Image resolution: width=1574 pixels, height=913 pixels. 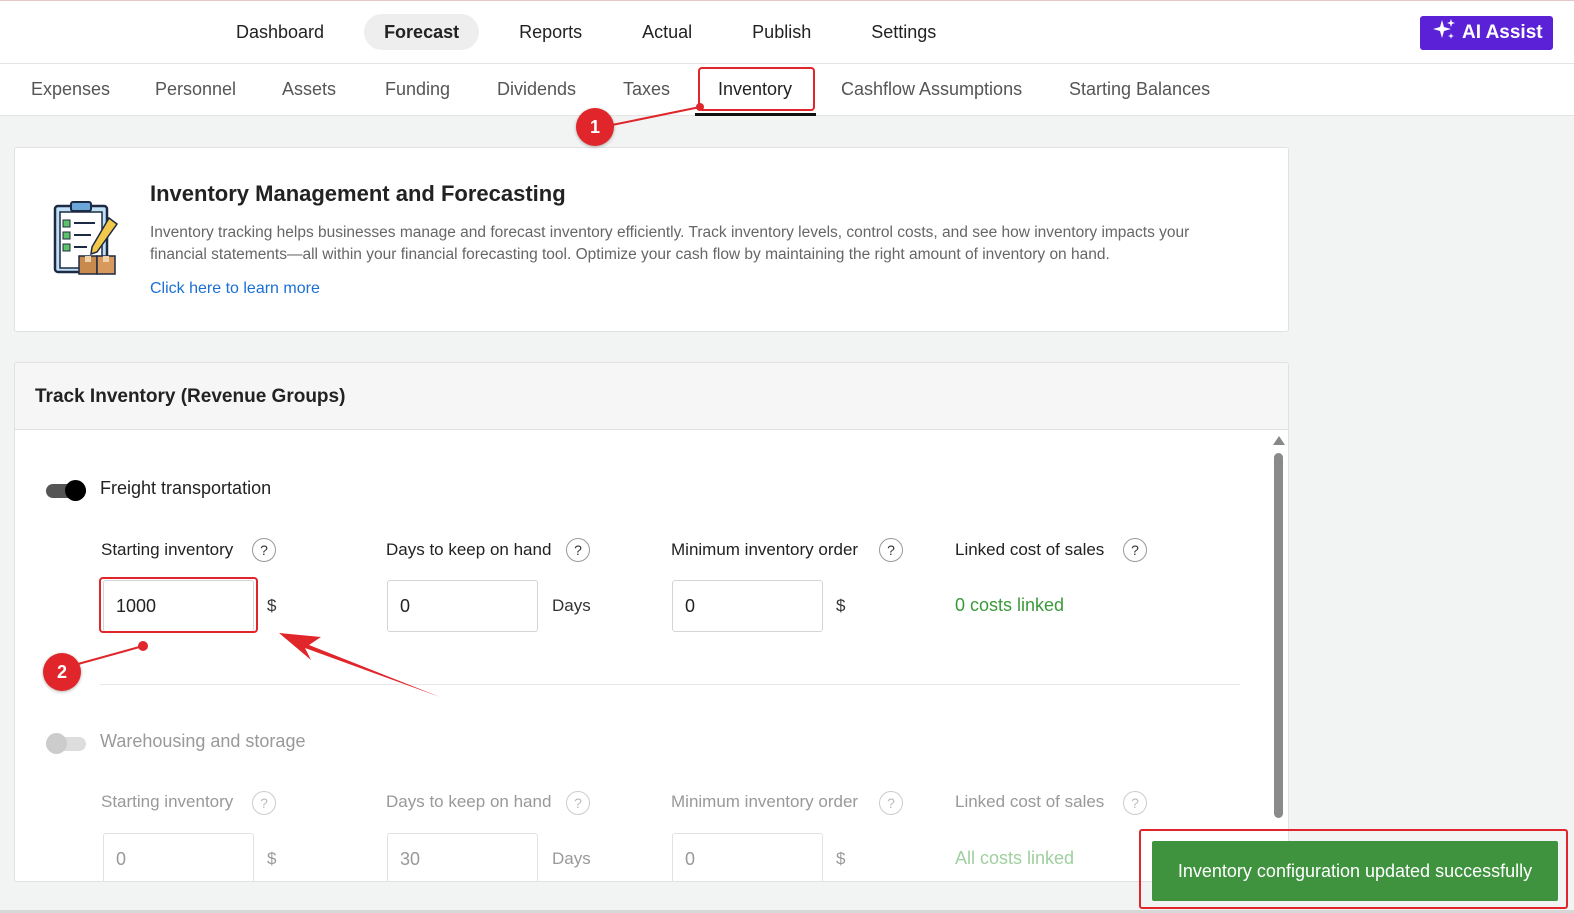 I want to click on tab-personnel: Personnel, so click(x=195, y=89).